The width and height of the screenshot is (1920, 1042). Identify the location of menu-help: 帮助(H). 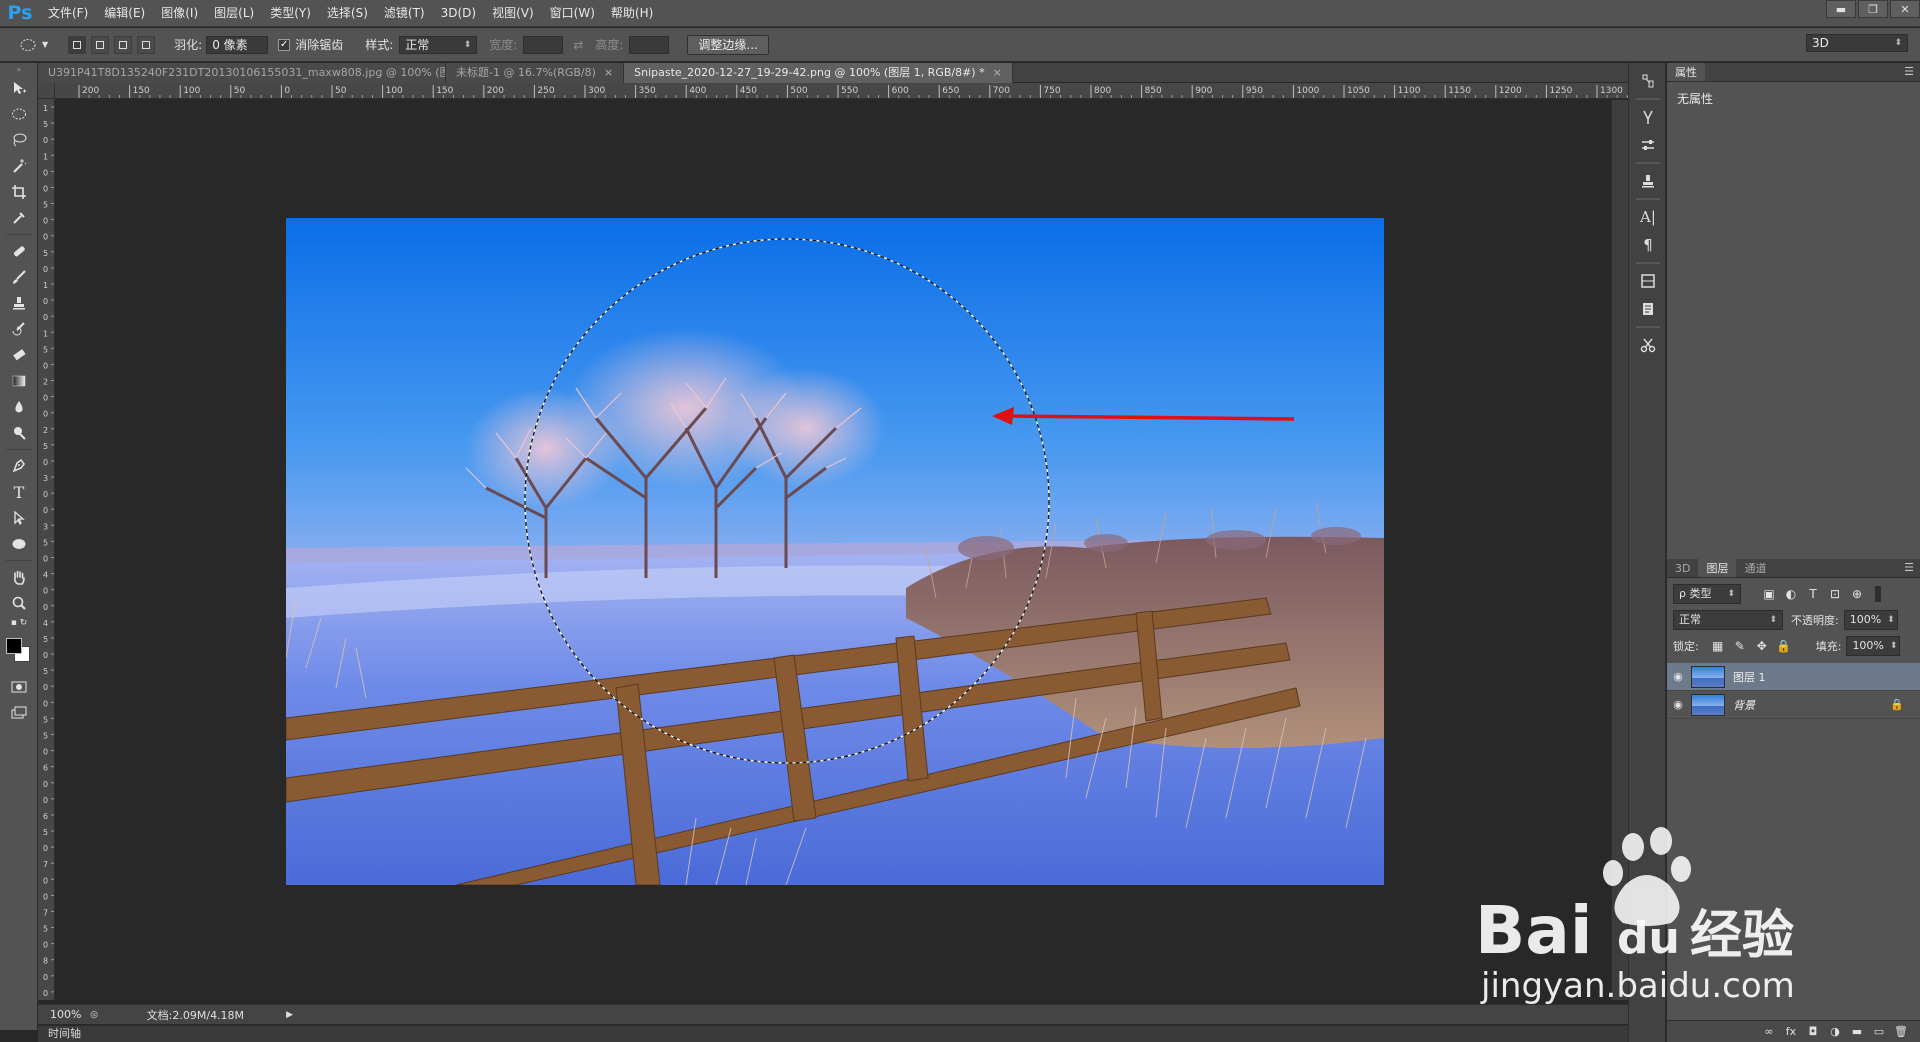
(632, 13).